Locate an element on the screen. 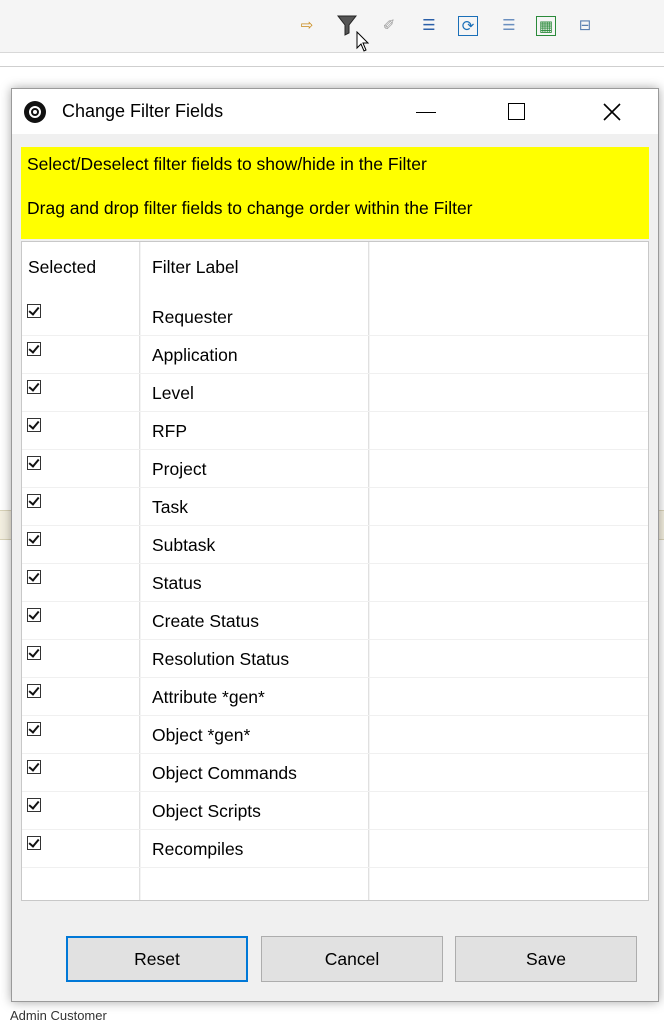 The image size is (664, 1020). filter-label: Create Status is located at coordinates (205, 621).